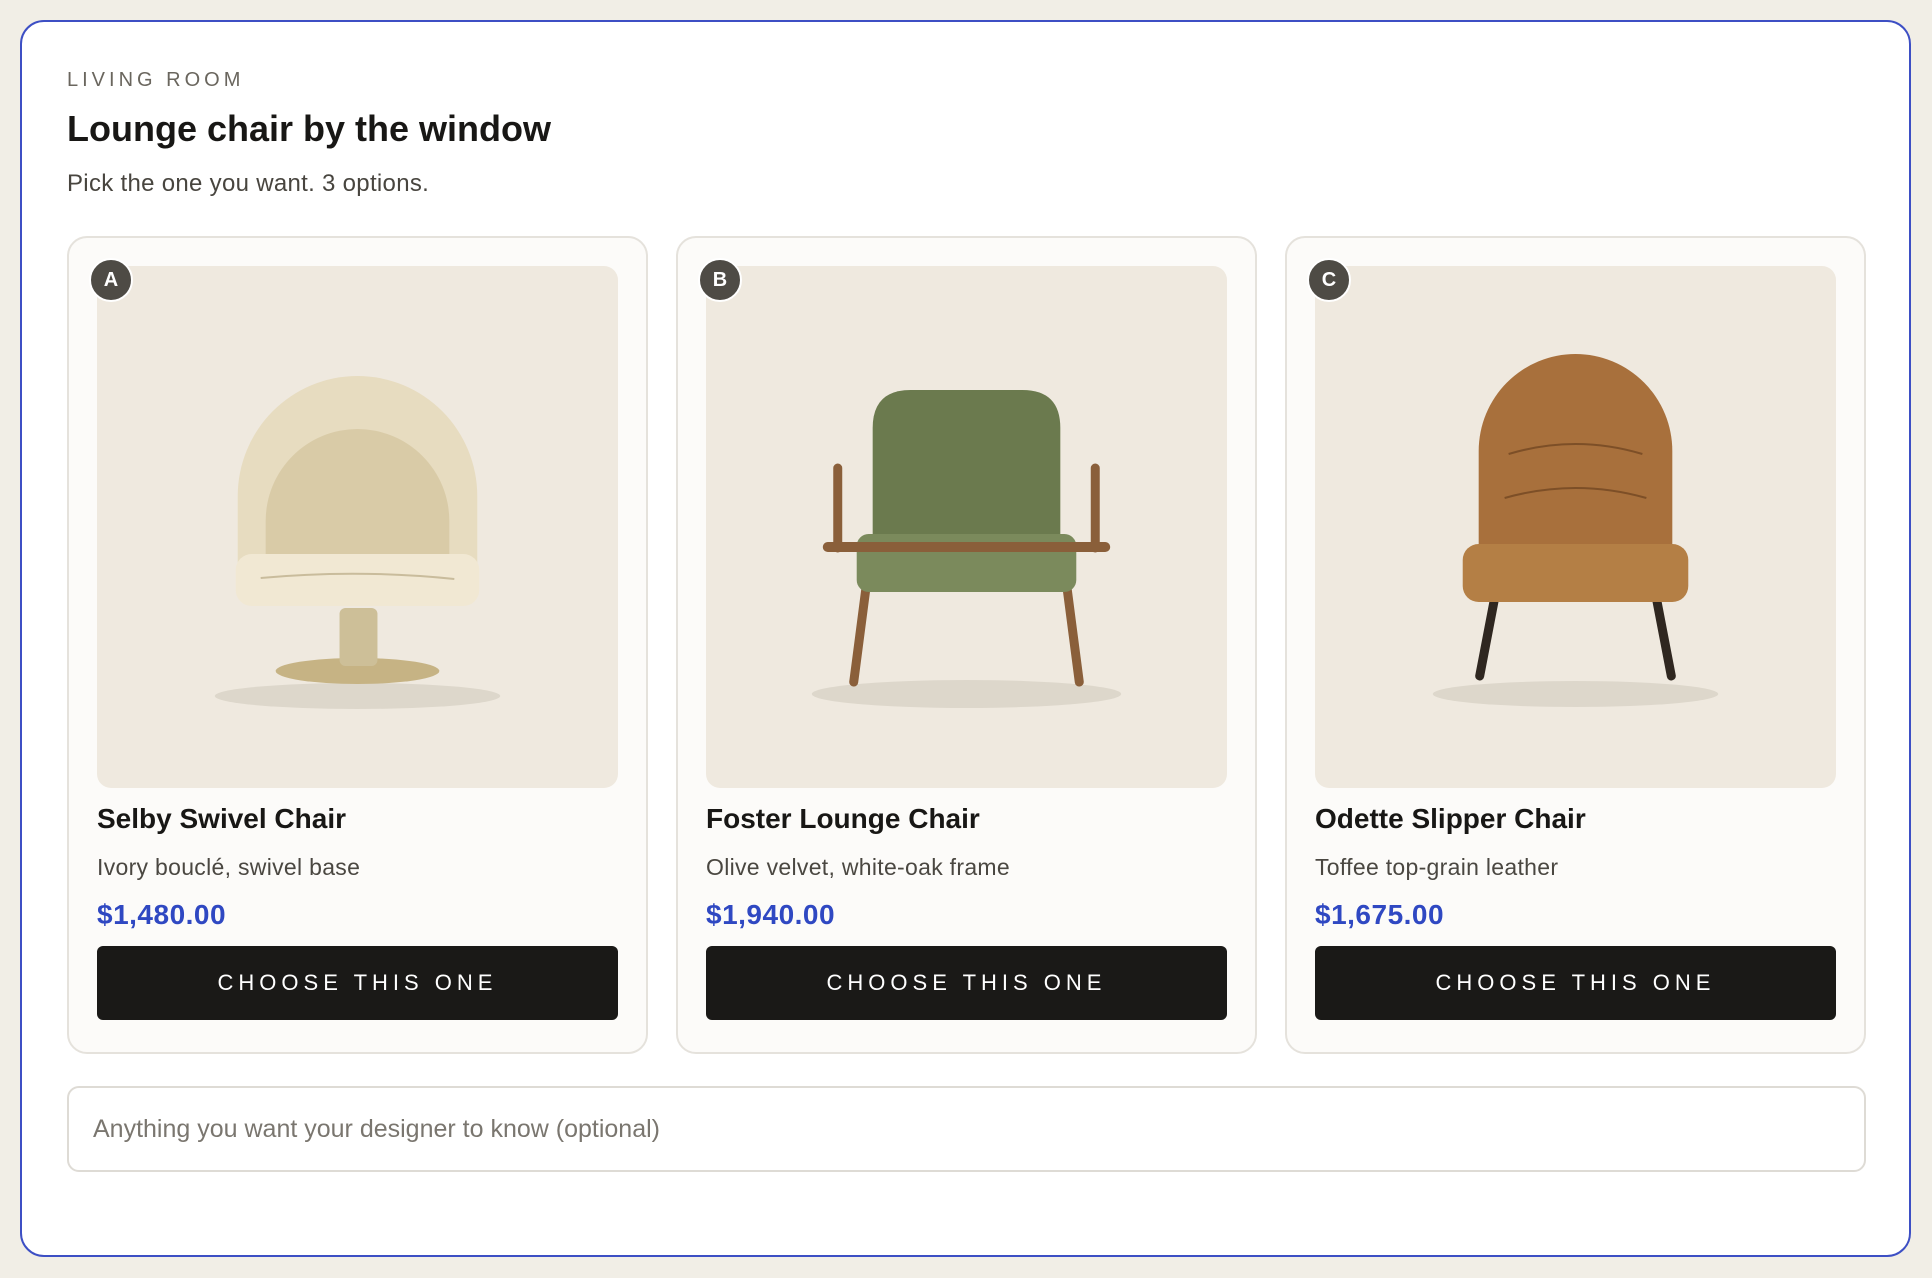 The image size is (1932, 1278). Describe the element at coordinates (720, 280) in the screenshot. I see `option-badge-b: B` at that location.